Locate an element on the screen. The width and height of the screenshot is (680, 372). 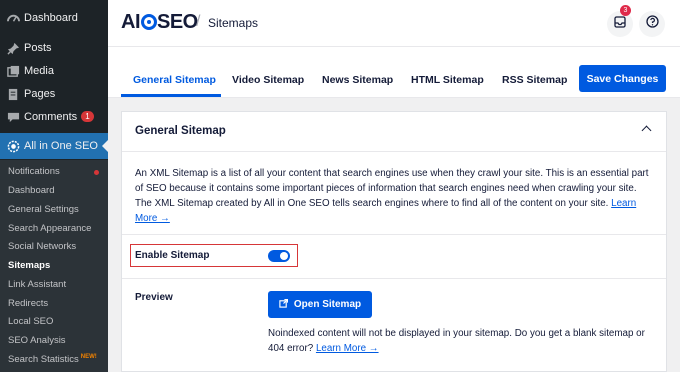
inbox-icon is located at coordinates (620, 24).